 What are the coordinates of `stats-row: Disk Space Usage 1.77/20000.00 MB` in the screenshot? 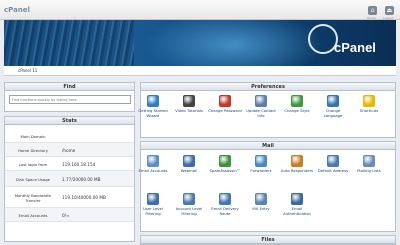 It's located at (69, 179).